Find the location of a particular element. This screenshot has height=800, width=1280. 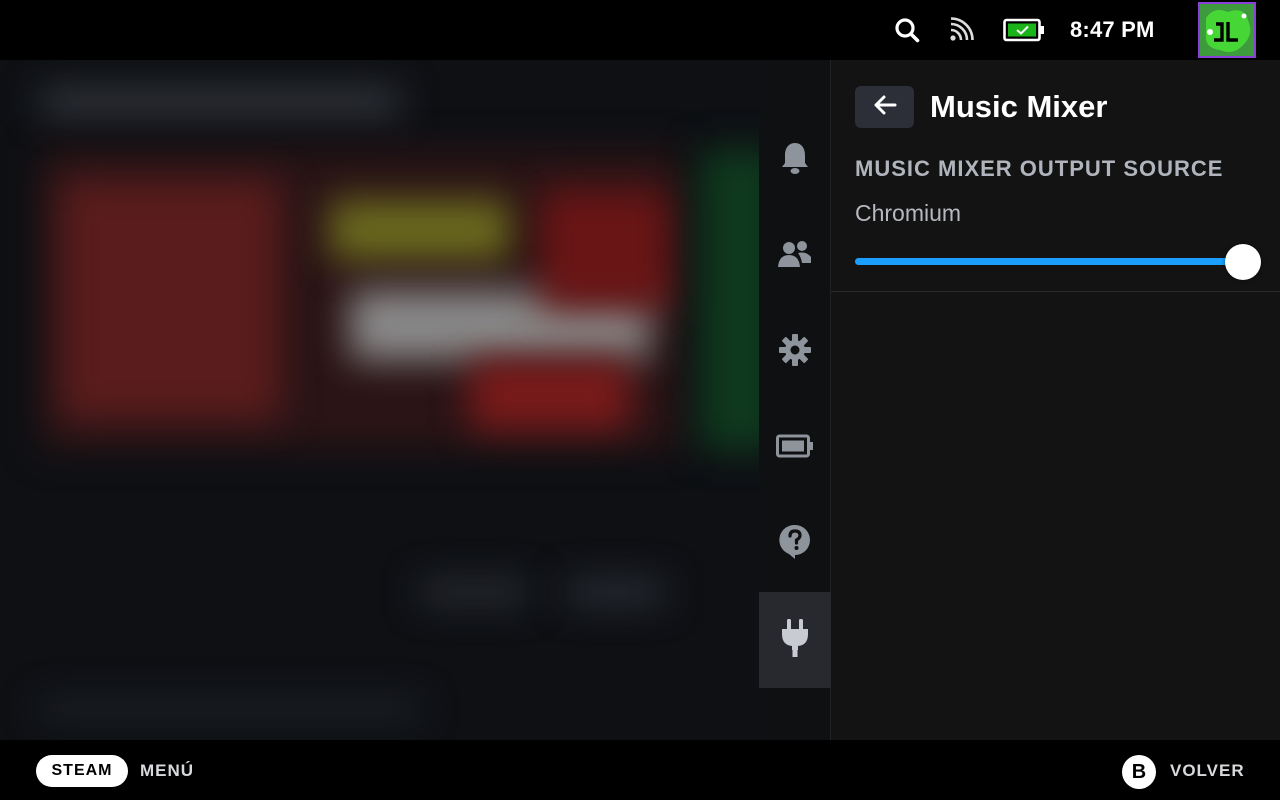

help-icon is located at coordinates (795, 544).